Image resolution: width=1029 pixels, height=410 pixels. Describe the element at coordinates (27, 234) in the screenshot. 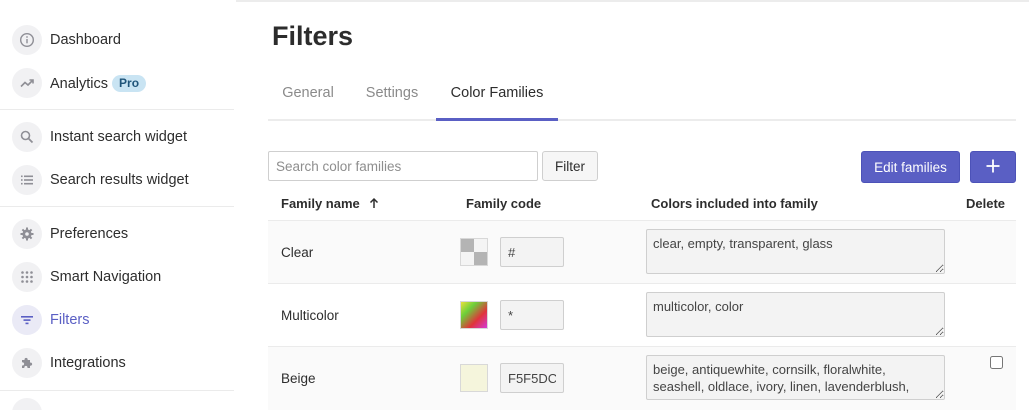

I see `gear-icon` at that location.